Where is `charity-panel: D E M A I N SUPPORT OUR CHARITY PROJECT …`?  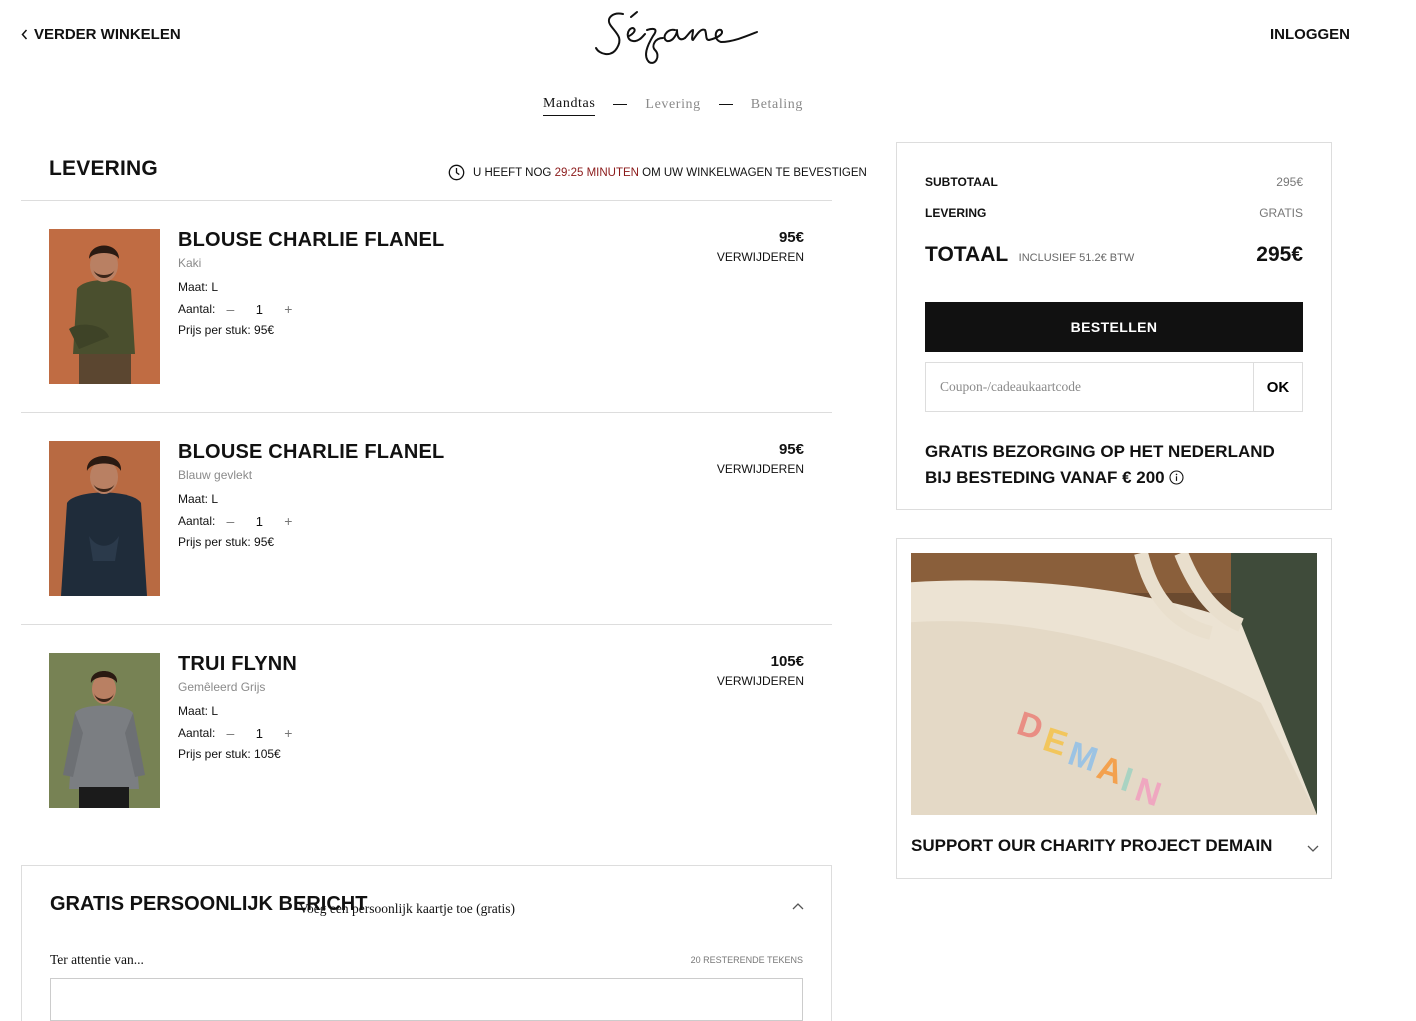 charity-panel: D E M A I N SUPPORT OUR CHARITY PROJECT … is located at coordinates (1114, 708).